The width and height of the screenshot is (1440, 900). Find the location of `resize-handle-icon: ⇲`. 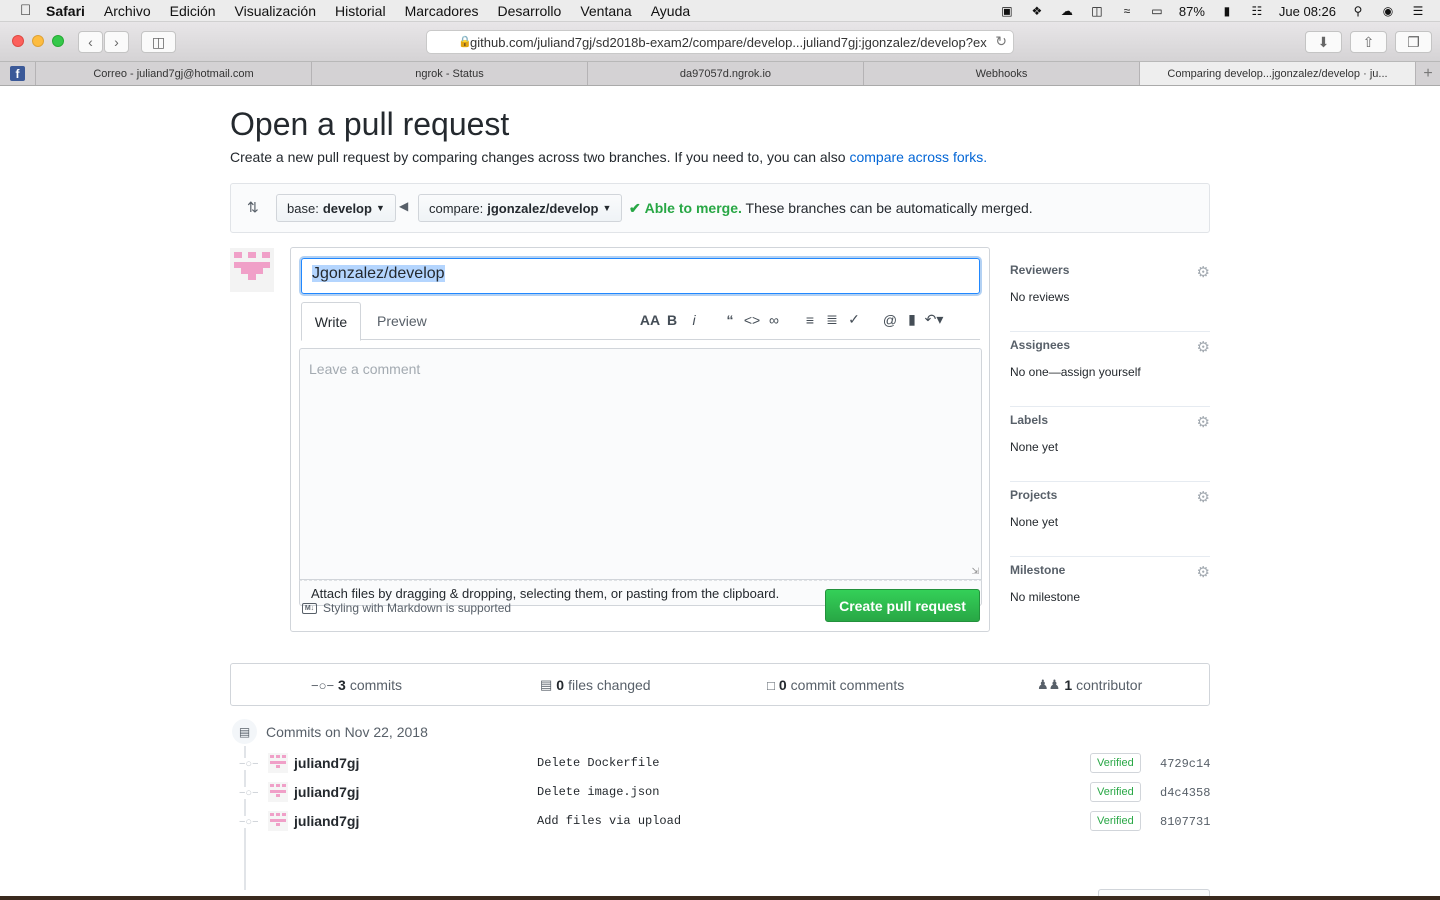

resize-handle-icon: ⇲ is located at coordinates (975, 571).